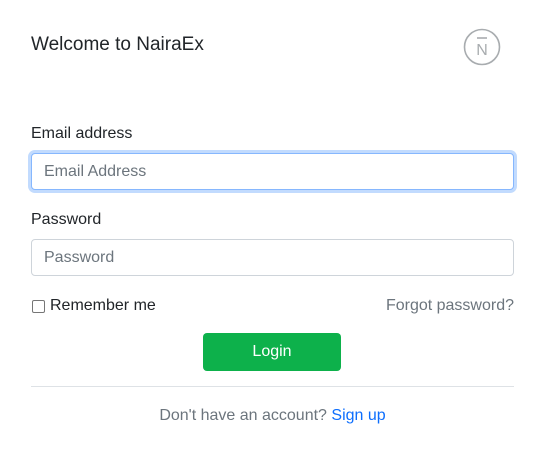 This screenshot has height=460, width=545. Describe the element at coordinates (38, 306) in the screenshot. I see `remember-me-checkbox` at that location.